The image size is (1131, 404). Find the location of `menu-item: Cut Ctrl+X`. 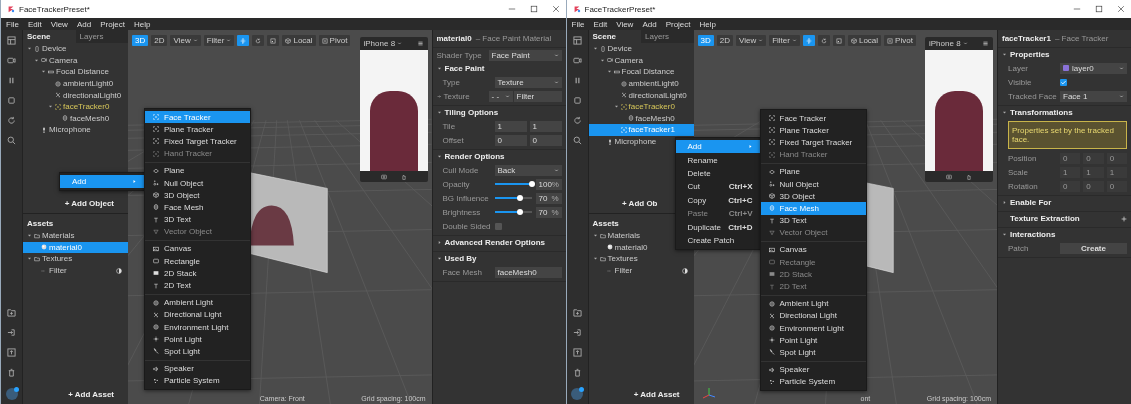

menu-item: Cut Ctrl+X is located at coordinates (718, 187).